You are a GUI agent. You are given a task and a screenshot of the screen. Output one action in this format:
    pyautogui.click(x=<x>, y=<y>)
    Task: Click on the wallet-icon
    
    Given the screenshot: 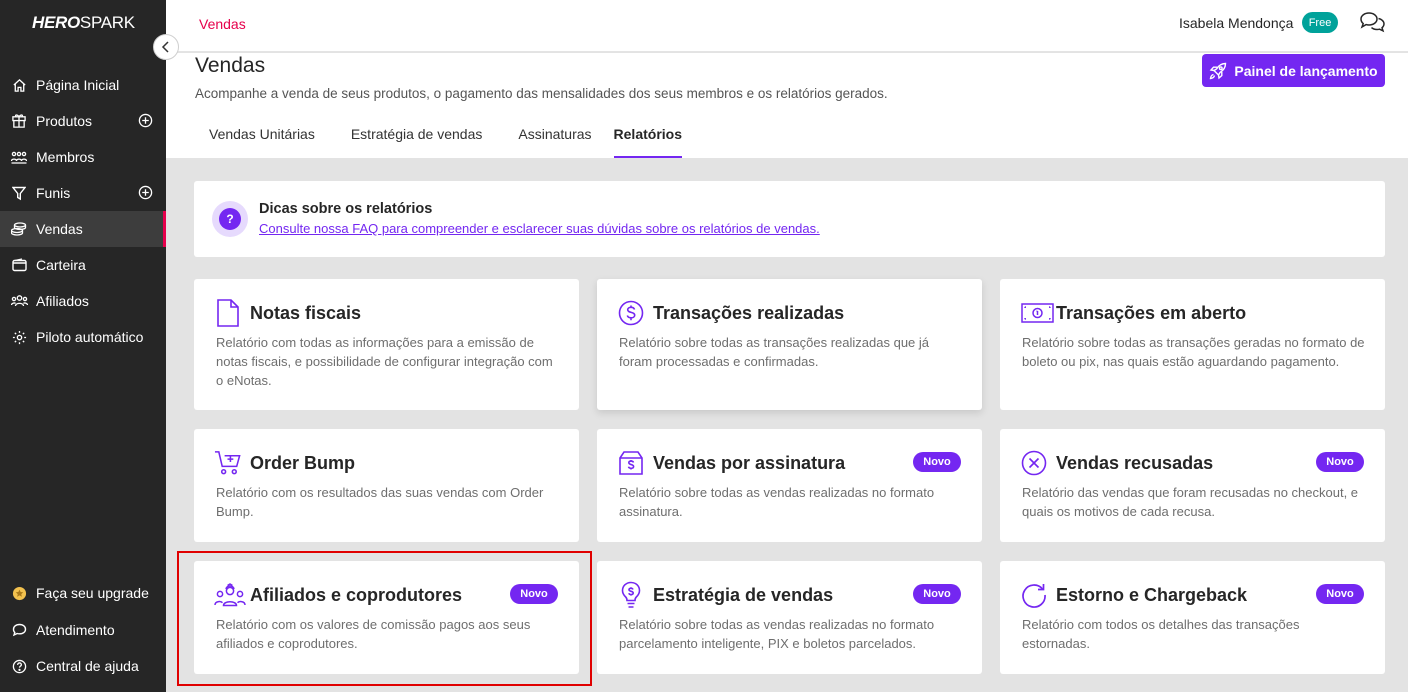 What is the action you would take?
    pyautogui.click(x=19, y=265)
    